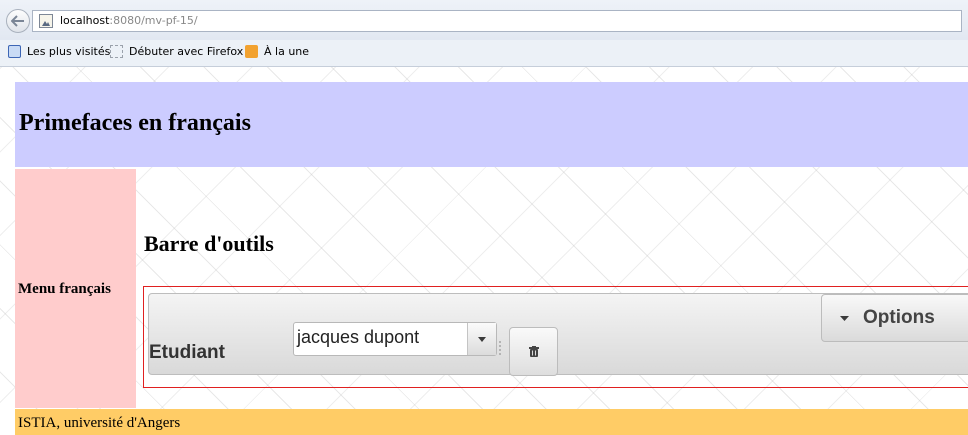 Image resolution: width=968 pixels, height=435 pixels. I want to click on bookmark-headlines: À la une, so click(277, 51).